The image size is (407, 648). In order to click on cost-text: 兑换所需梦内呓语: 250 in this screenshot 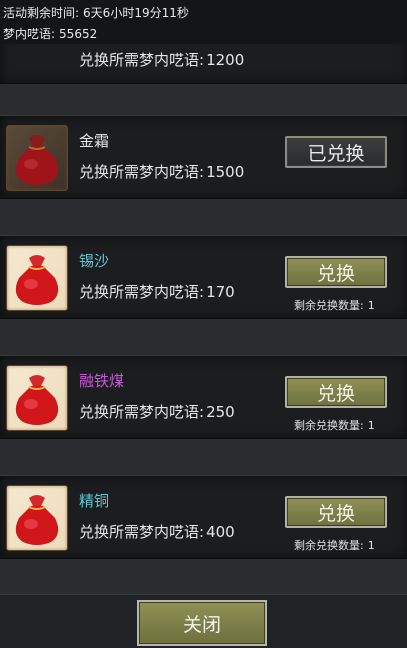, I will do `click(157, 411)`.